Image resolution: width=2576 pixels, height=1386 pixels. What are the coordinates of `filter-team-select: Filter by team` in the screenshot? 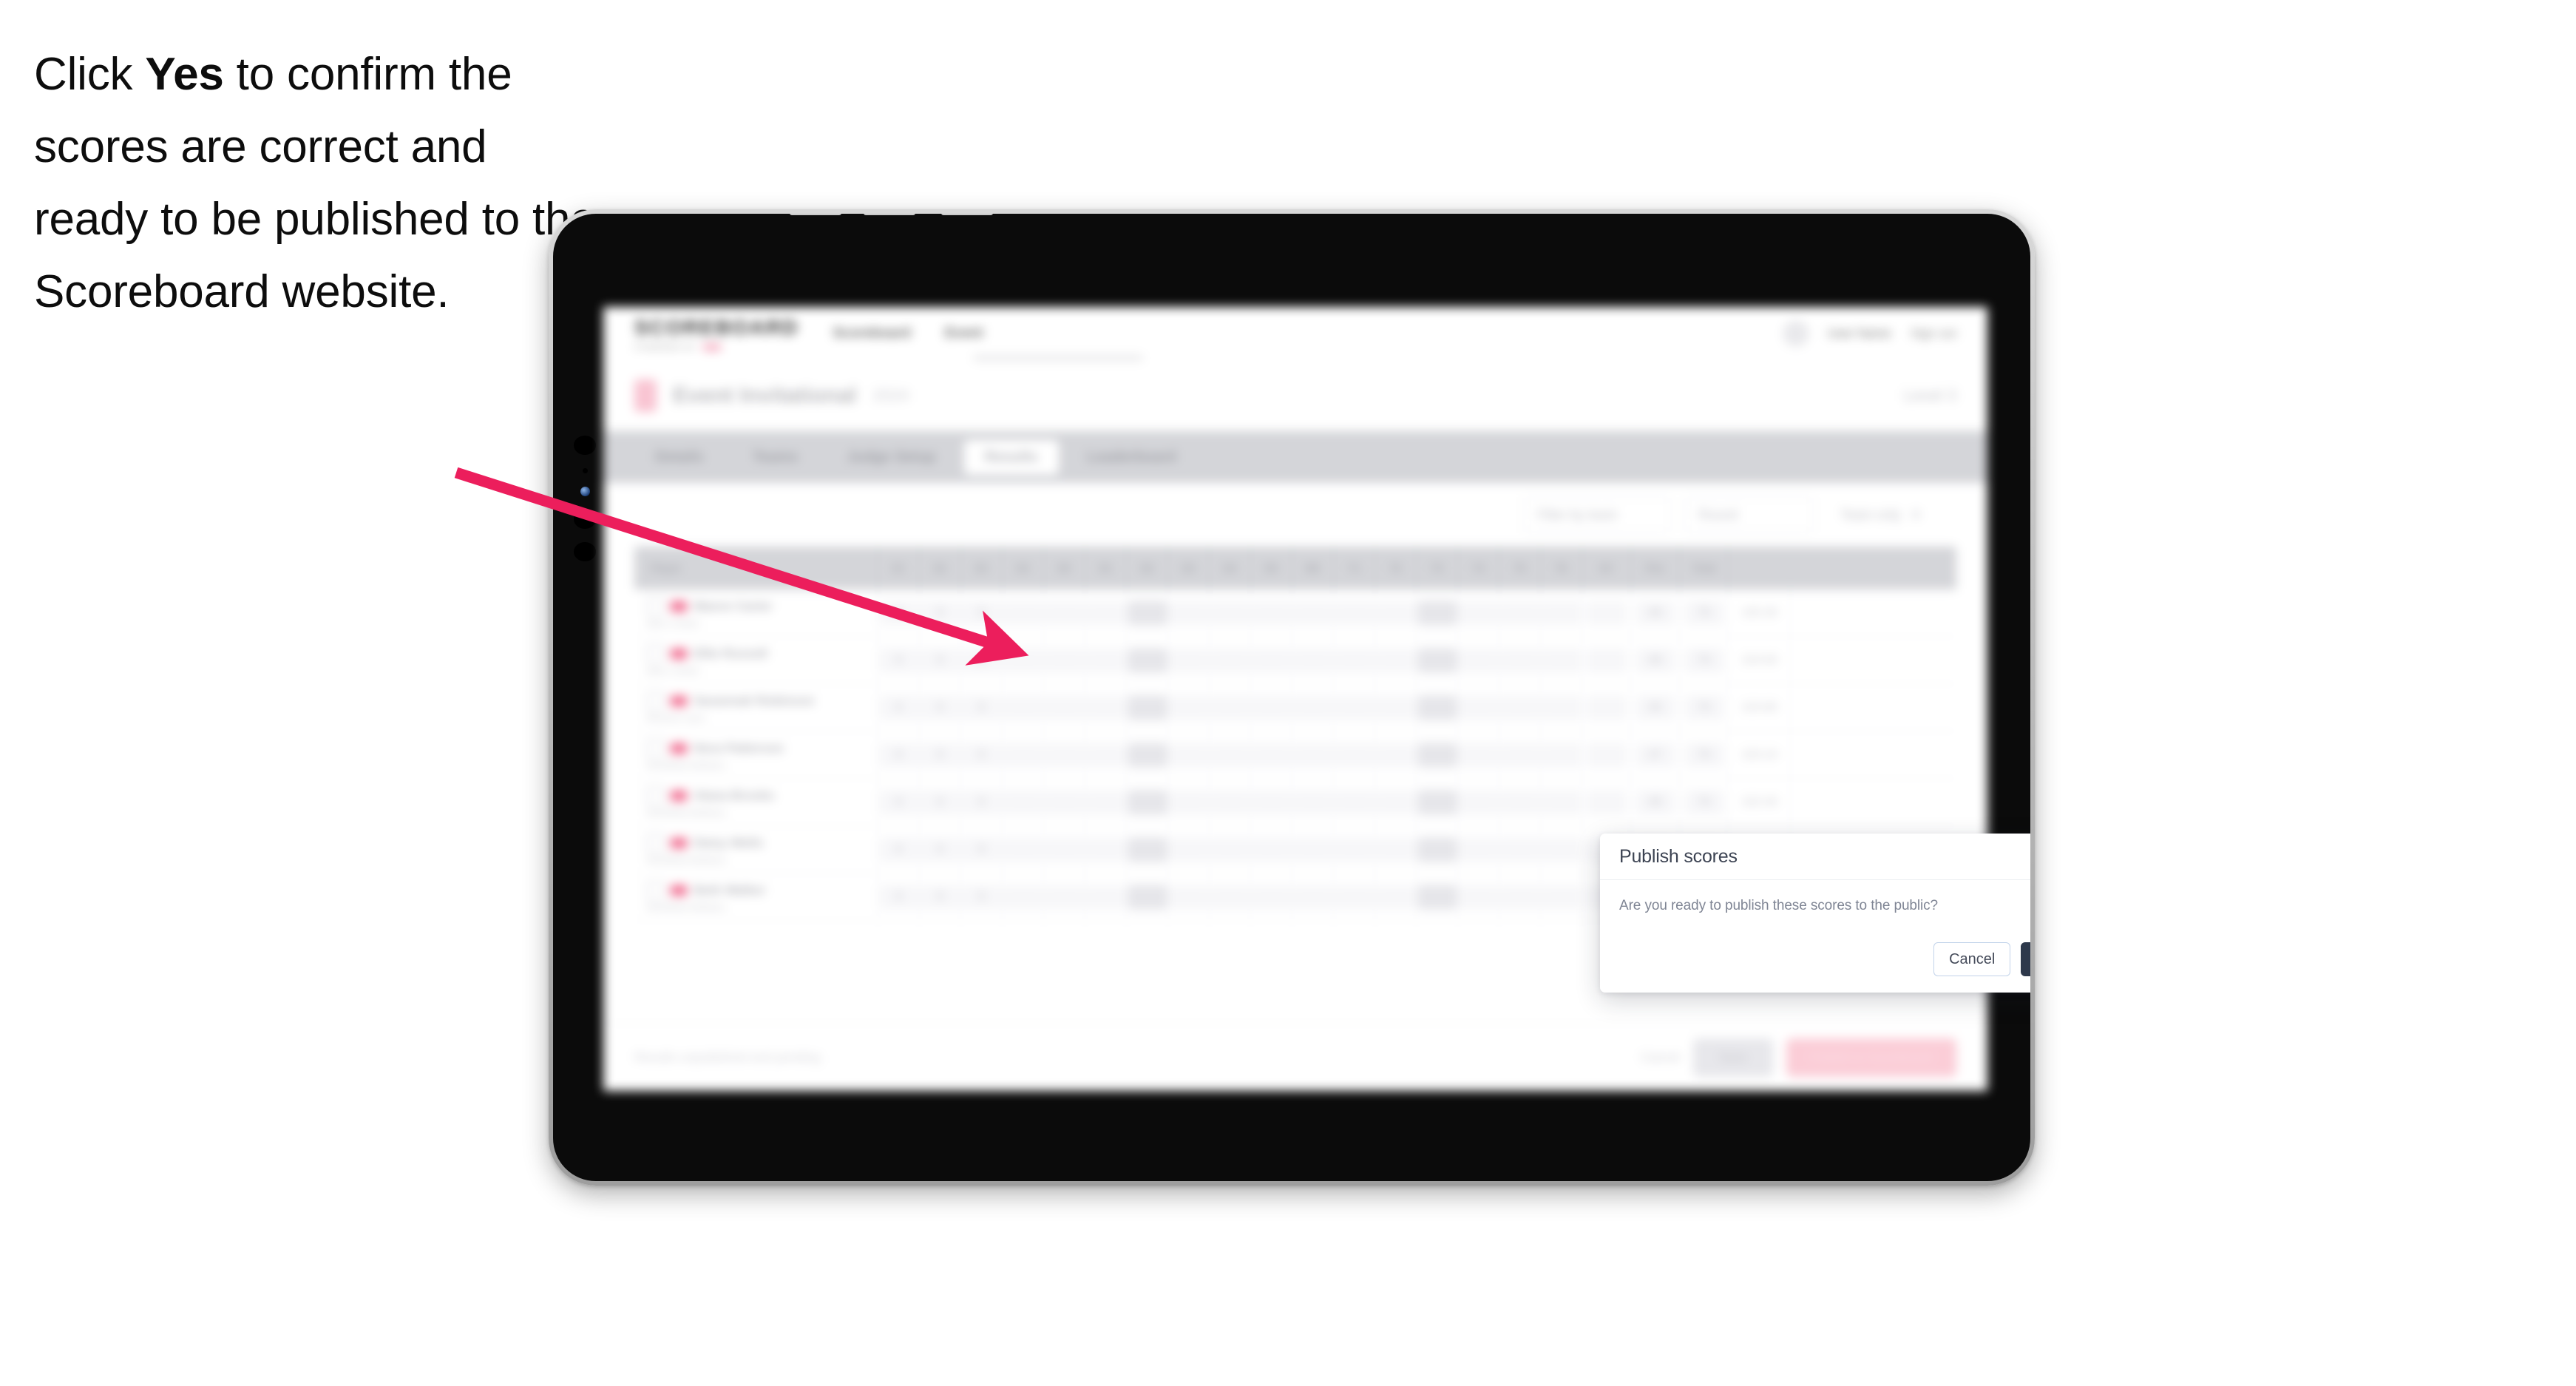 It's located at (1597, 515).